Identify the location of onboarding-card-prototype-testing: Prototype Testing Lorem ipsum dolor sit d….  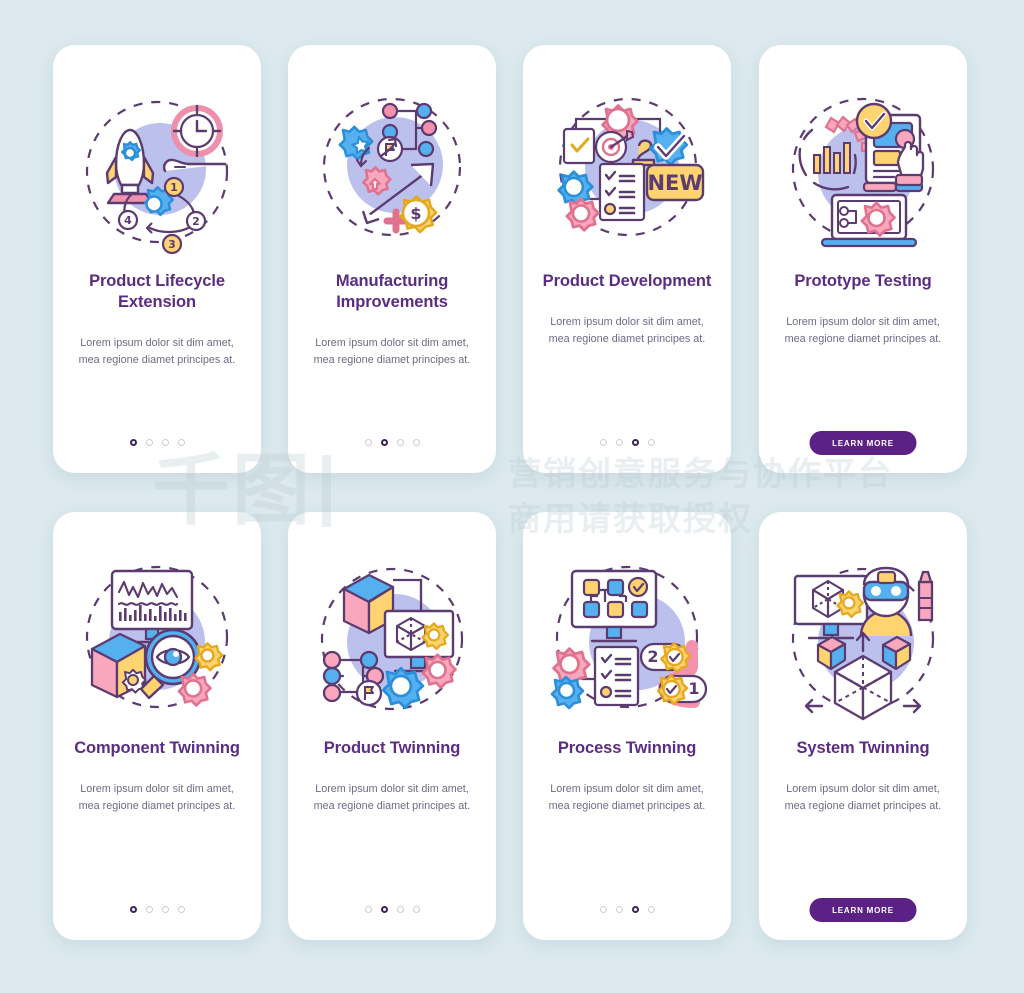
(863, 259).